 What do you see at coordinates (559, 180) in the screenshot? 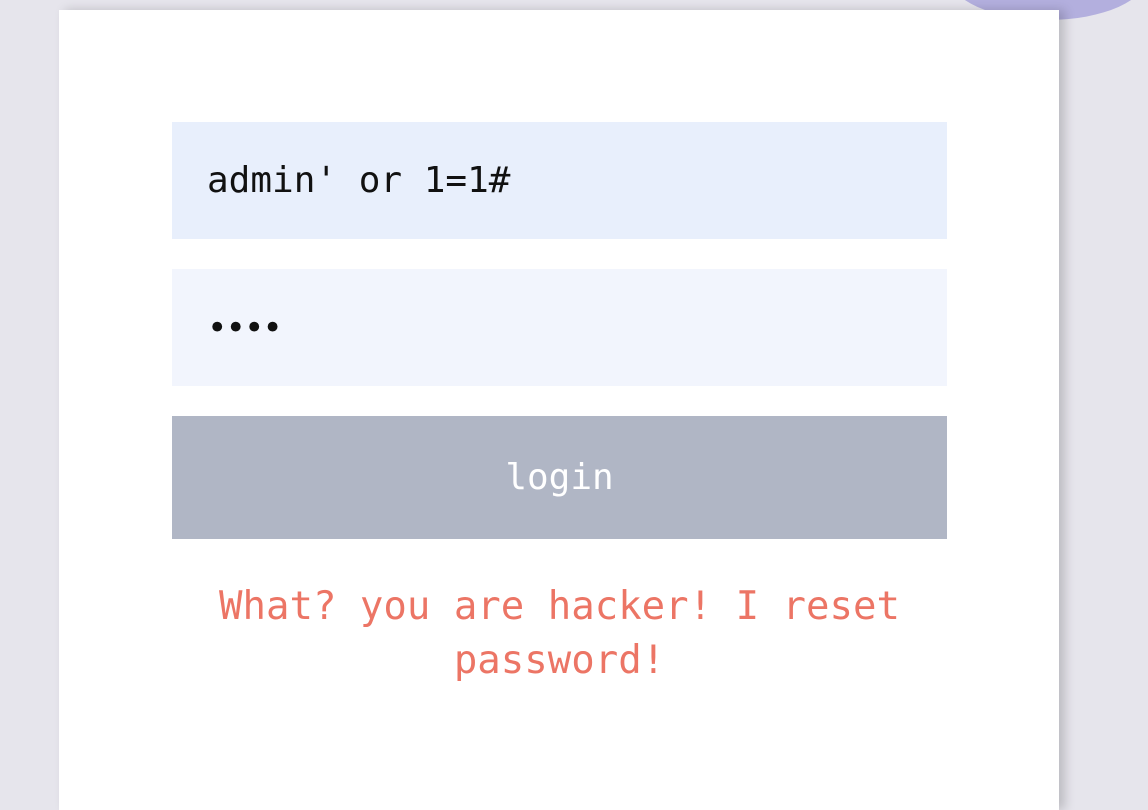
I see `username-input` at bounding box center [559, 180].